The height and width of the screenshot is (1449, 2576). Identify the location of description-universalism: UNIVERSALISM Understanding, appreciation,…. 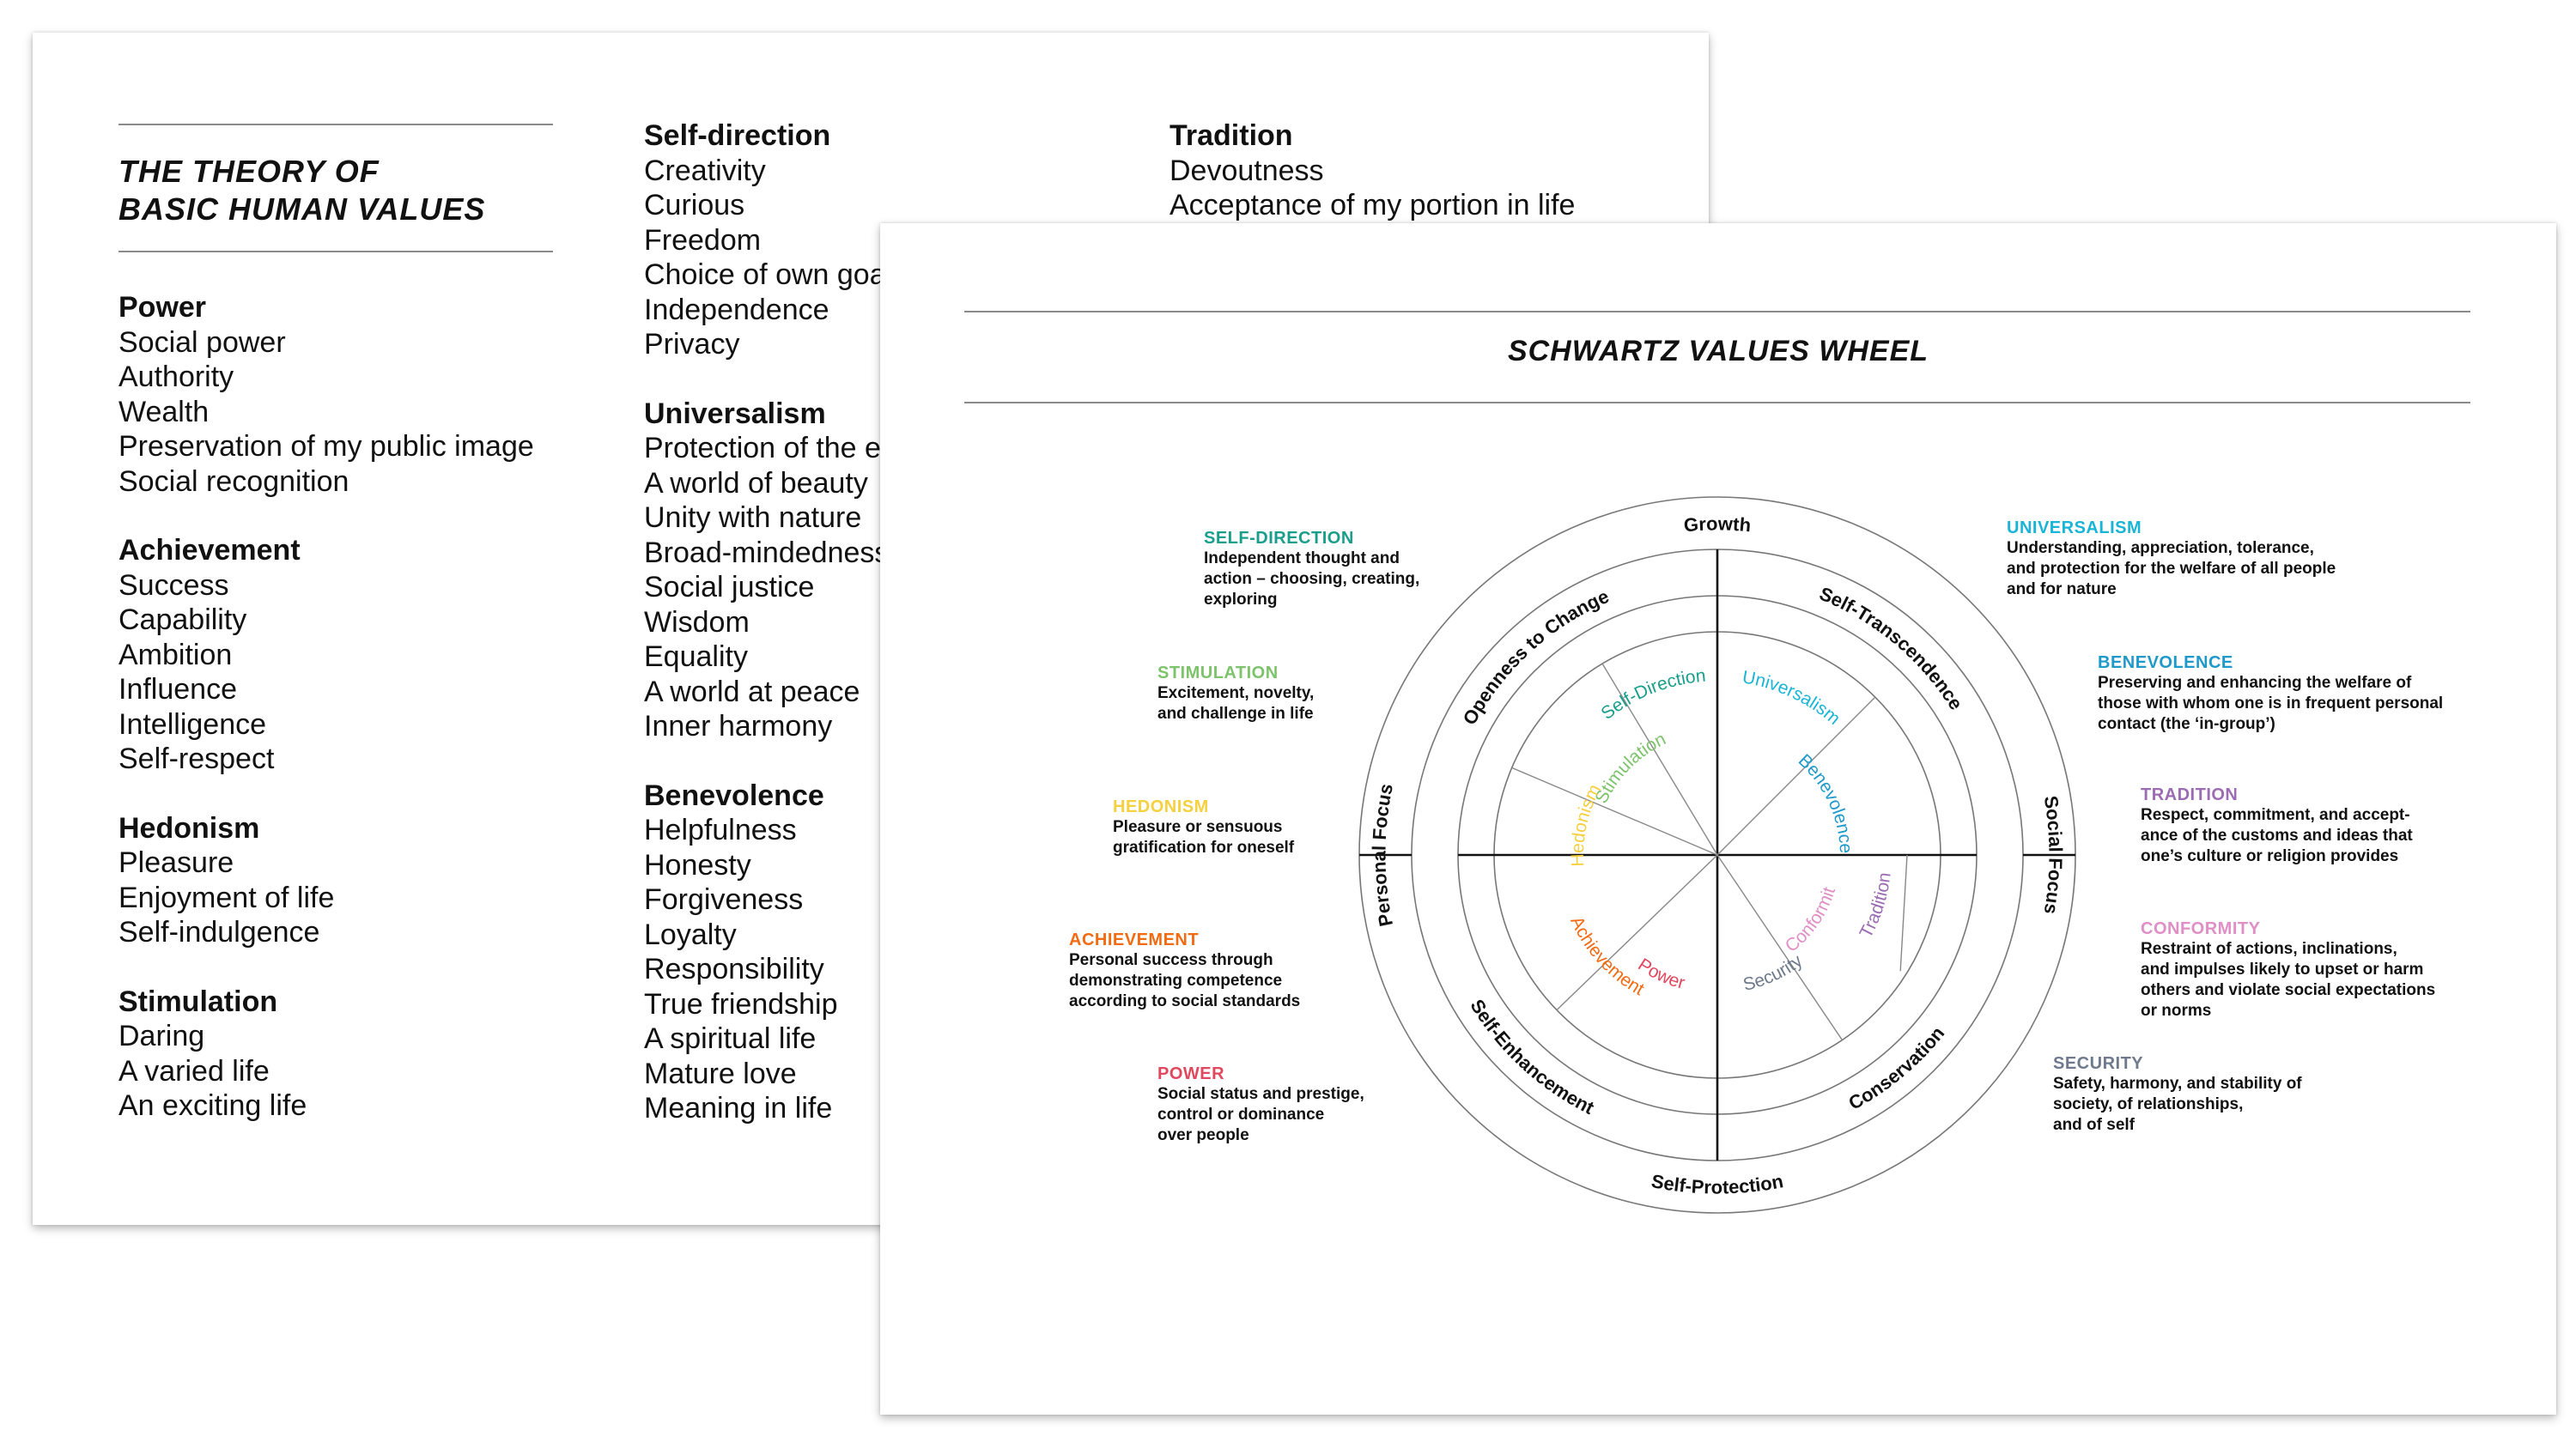
(2171, 559).